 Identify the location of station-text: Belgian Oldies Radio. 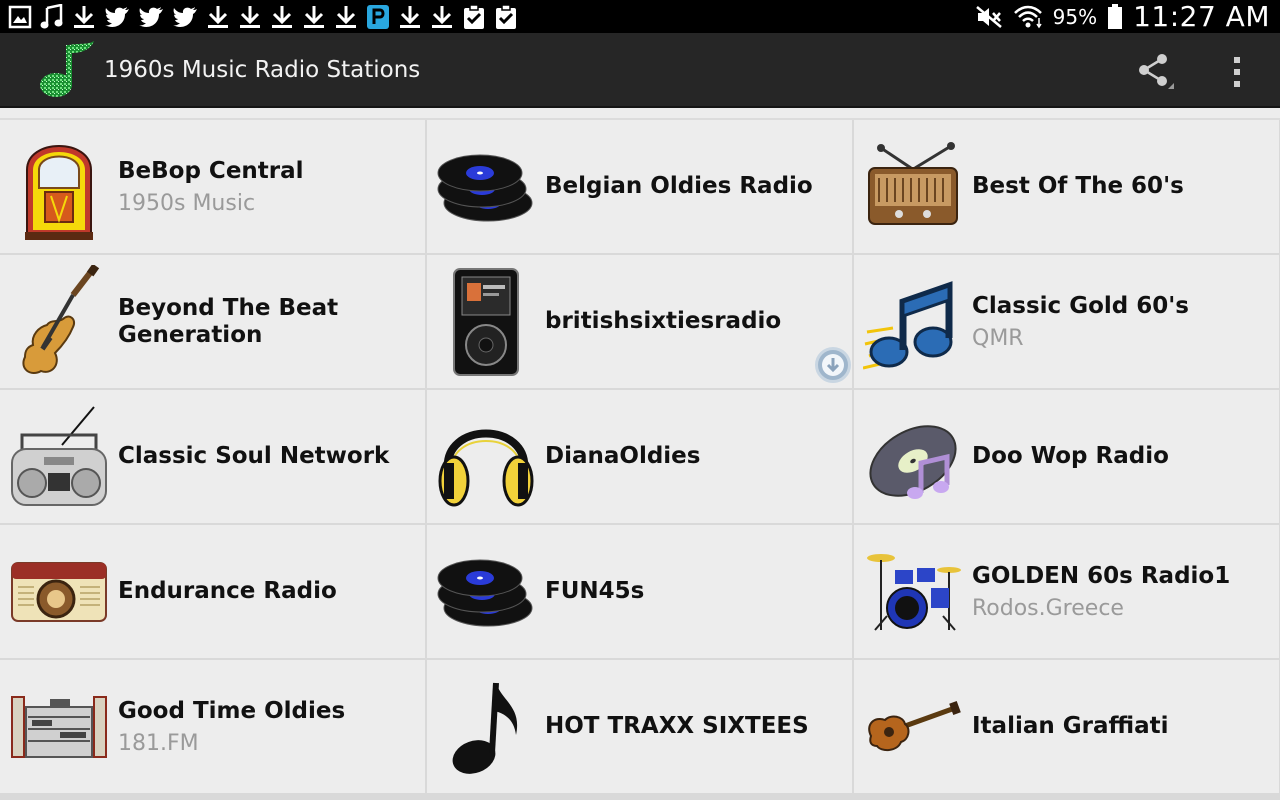
(695, 186).